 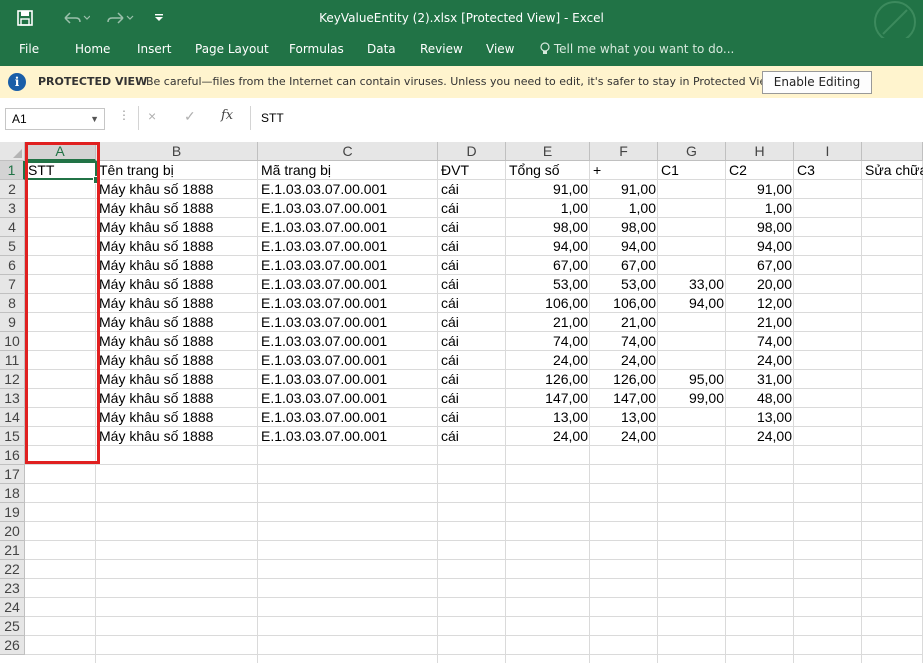 What do you see at coordinates (691, 398) in the screenshot?
I see `cell: 99,00` at bounding box center [691, 398].